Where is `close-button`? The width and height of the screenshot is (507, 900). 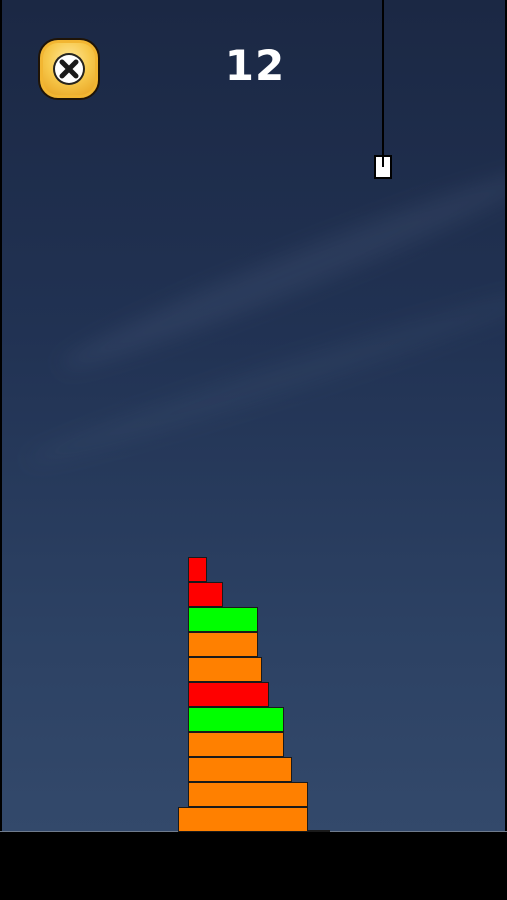 close-button is located at coordinates (69, 69).